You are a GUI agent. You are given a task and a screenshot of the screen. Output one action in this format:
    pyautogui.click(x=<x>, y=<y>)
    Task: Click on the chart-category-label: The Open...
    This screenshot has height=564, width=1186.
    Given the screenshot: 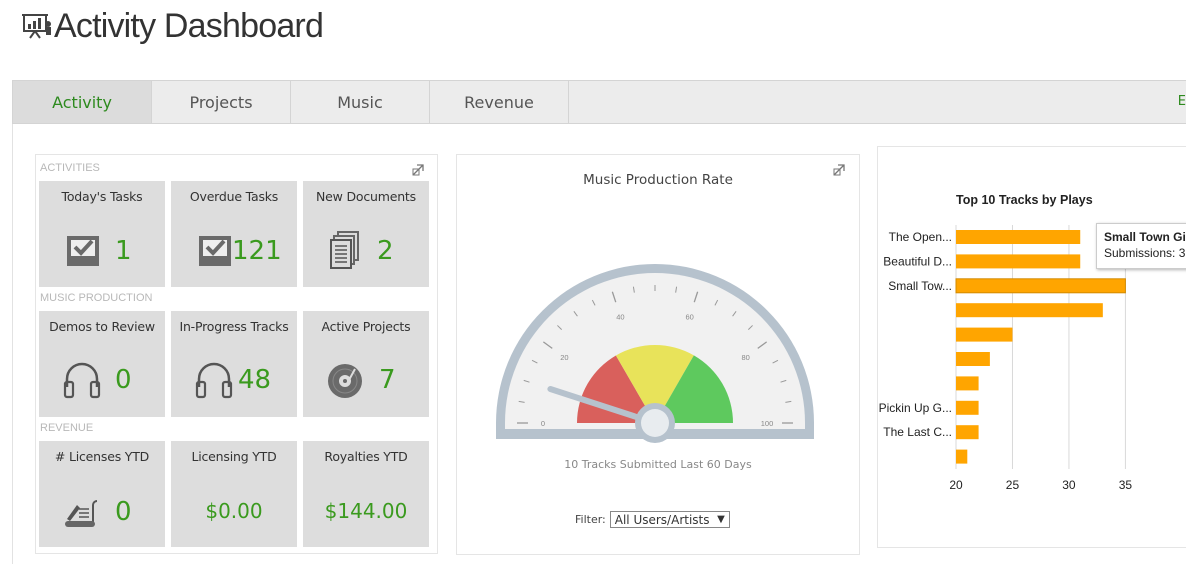 What is the action you would take?
    pyautogui.click(x=920, y=237)
    